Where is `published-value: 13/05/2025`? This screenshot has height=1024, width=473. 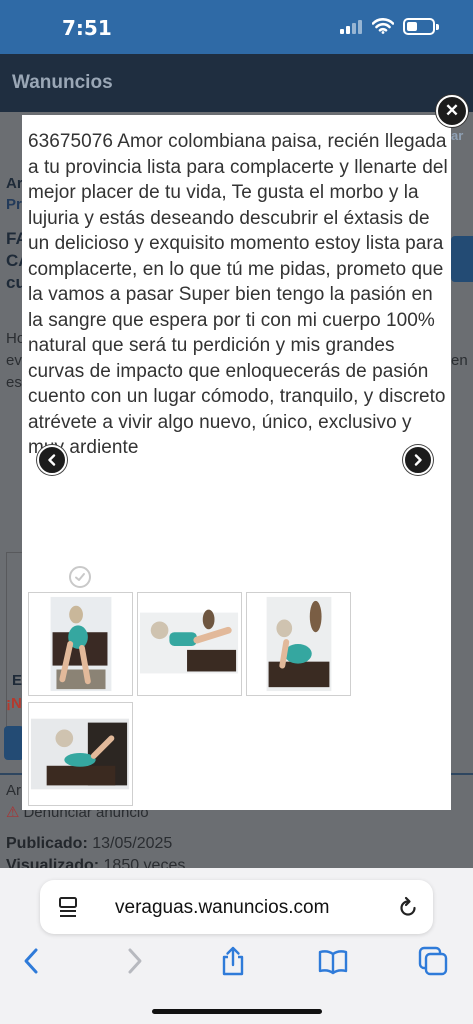
published-value: 13/05/2025 is located at coordinates (132, 843).